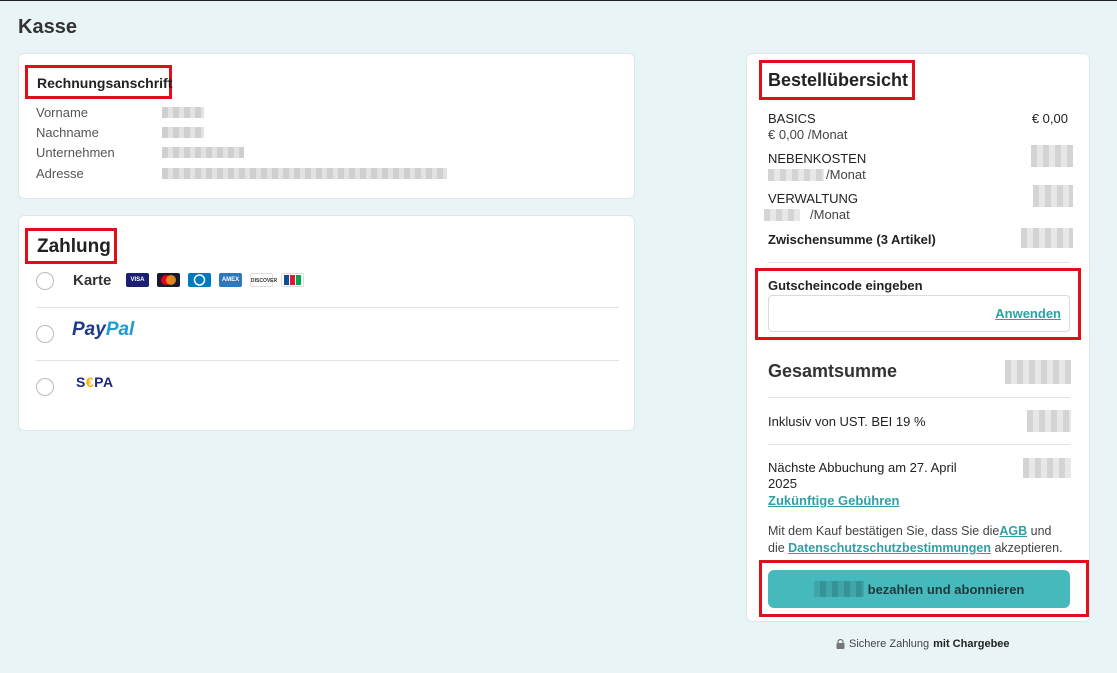 The image size is (1117, 673). Describe the element at coordinates (327, 388) in the screenshot. I see `payment-option-sepa: S€PA` at that location.